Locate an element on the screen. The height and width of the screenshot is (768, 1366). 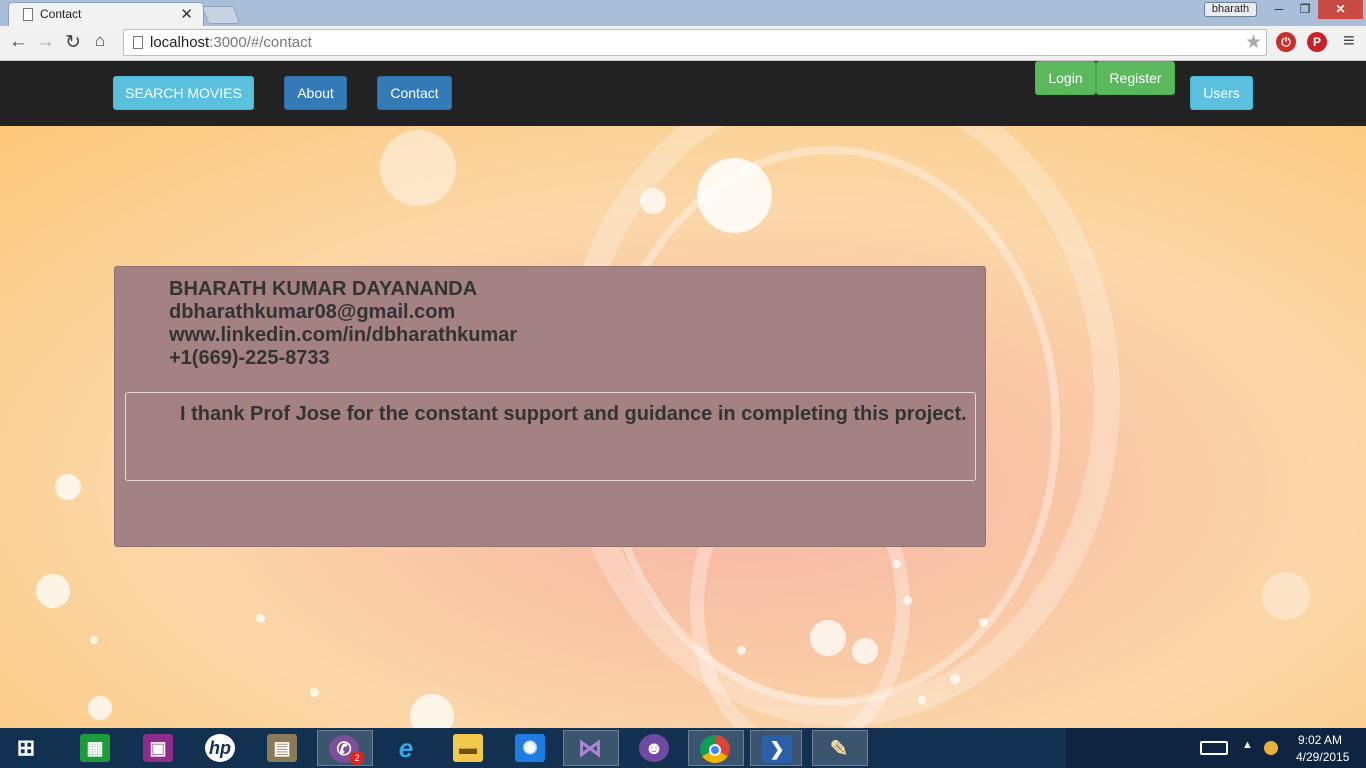
file-explorer-icon: ▬ is located at coordinates (468, 748).